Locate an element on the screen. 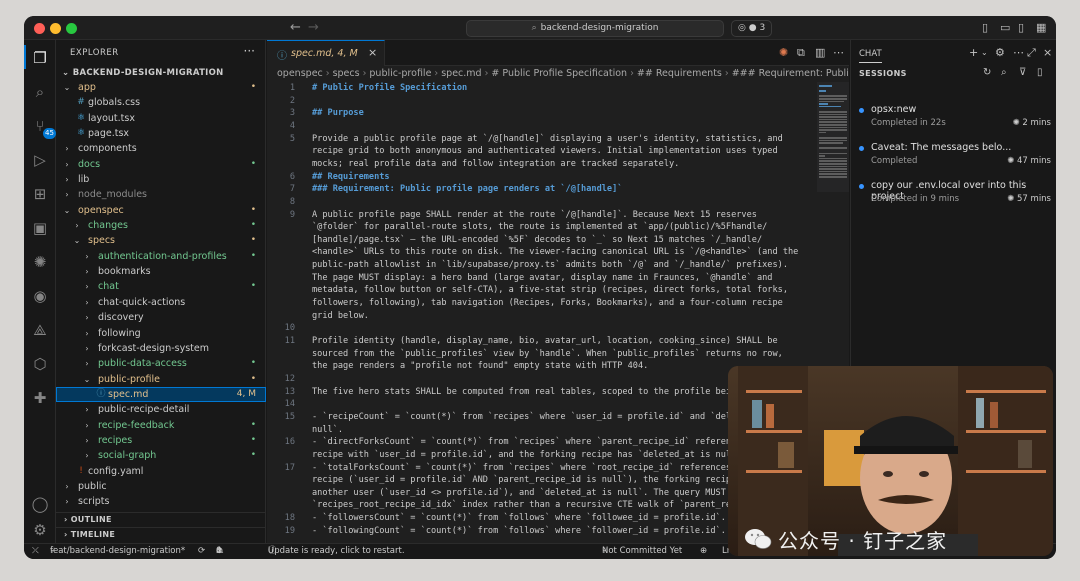  agent-status-pill: ◎ ● 3 is located at coordinates (752, 28).